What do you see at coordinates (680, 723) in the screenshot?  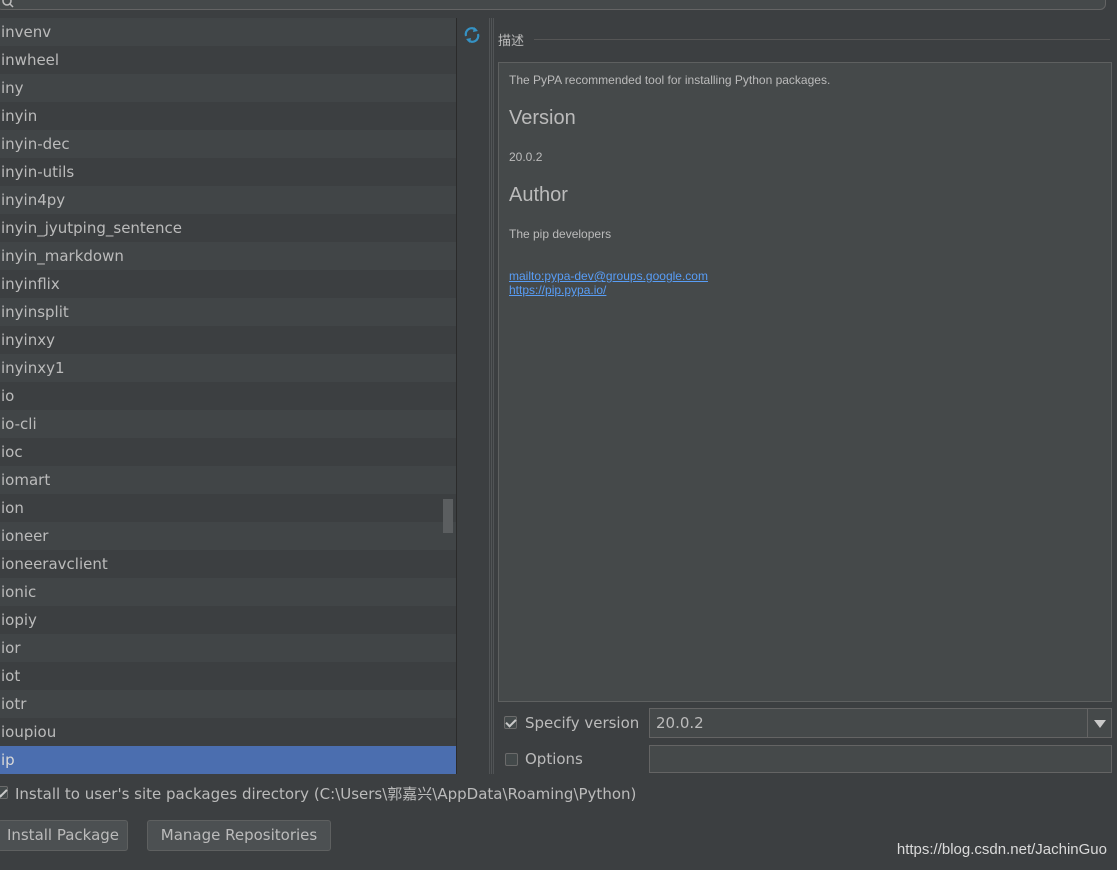 I see `version-select-value: 20.0.2` at bounding box center [680, 723].